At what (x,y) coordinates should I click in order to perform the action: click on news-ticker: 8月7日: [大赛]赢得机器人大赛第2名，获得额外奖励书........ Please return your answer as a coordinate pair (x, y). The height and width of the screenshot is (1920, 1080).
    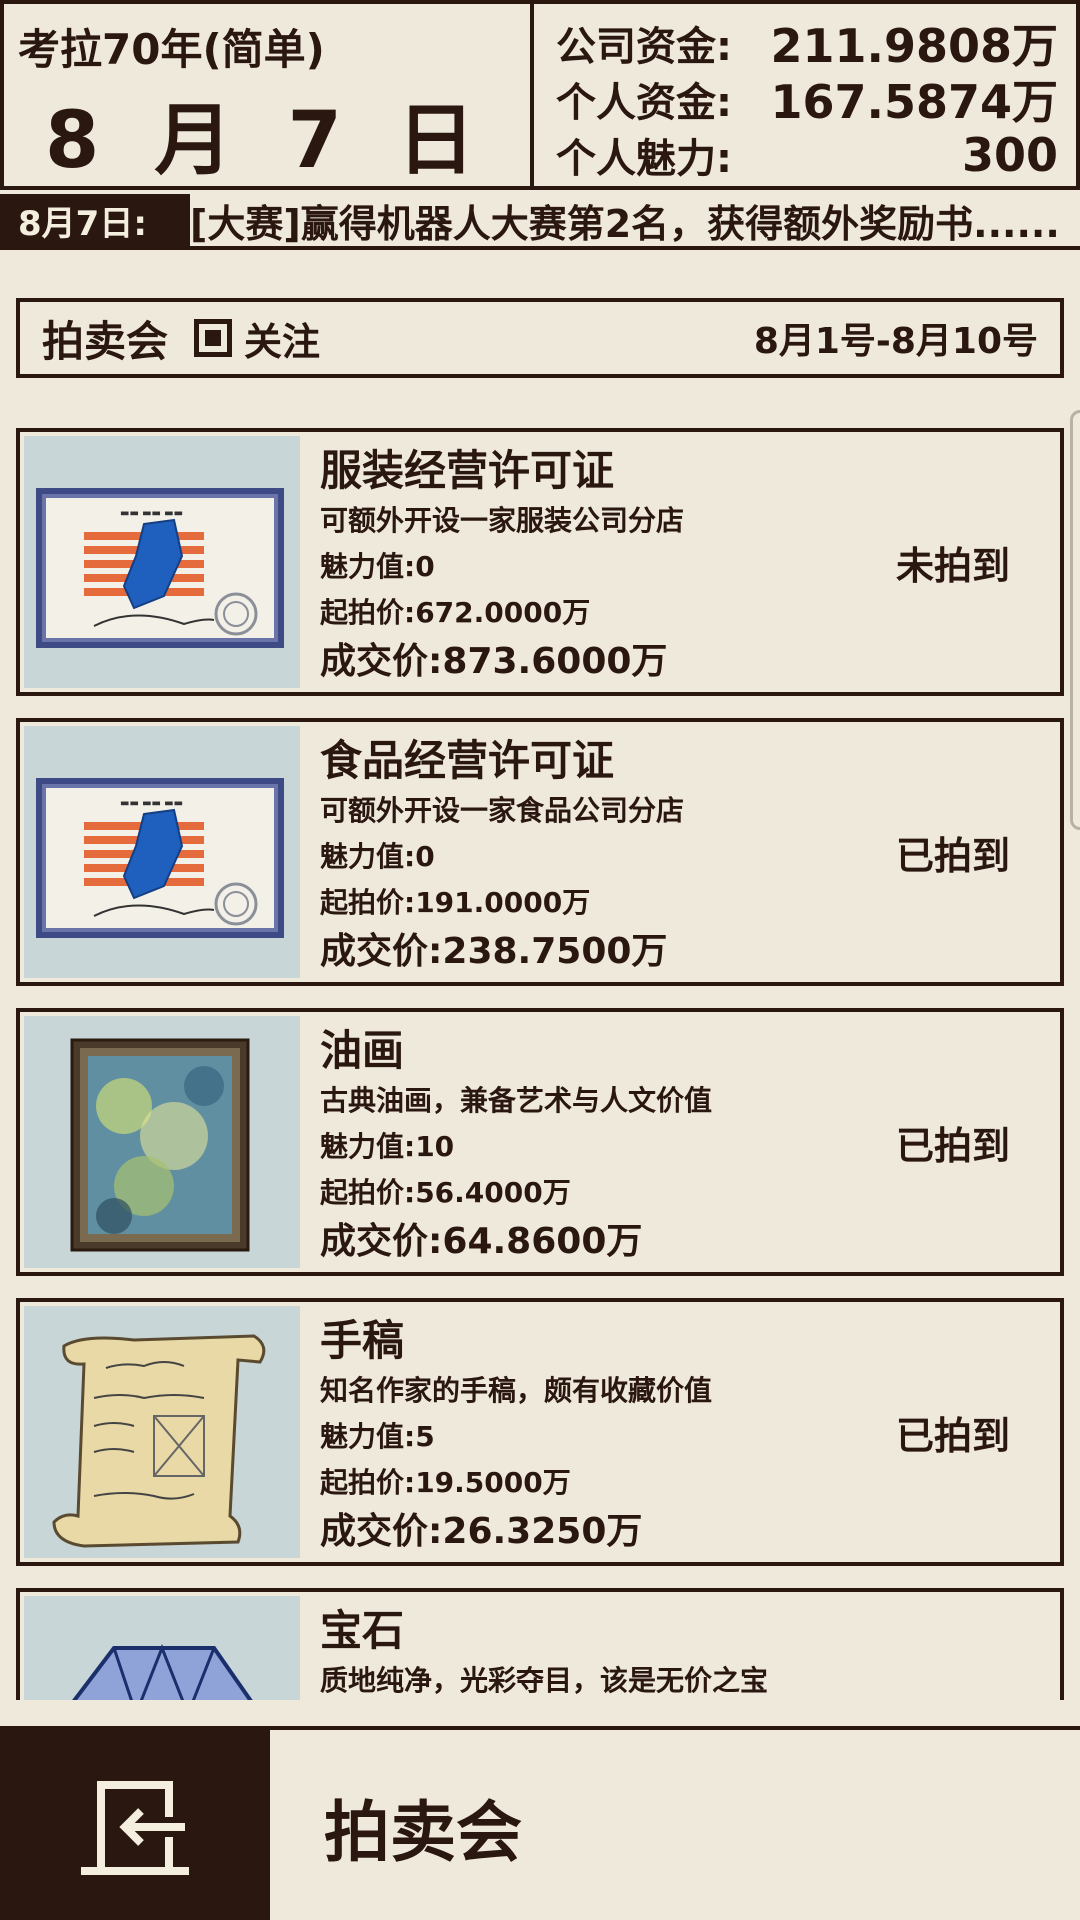
    Looking at the image, I should click on (540, 222).